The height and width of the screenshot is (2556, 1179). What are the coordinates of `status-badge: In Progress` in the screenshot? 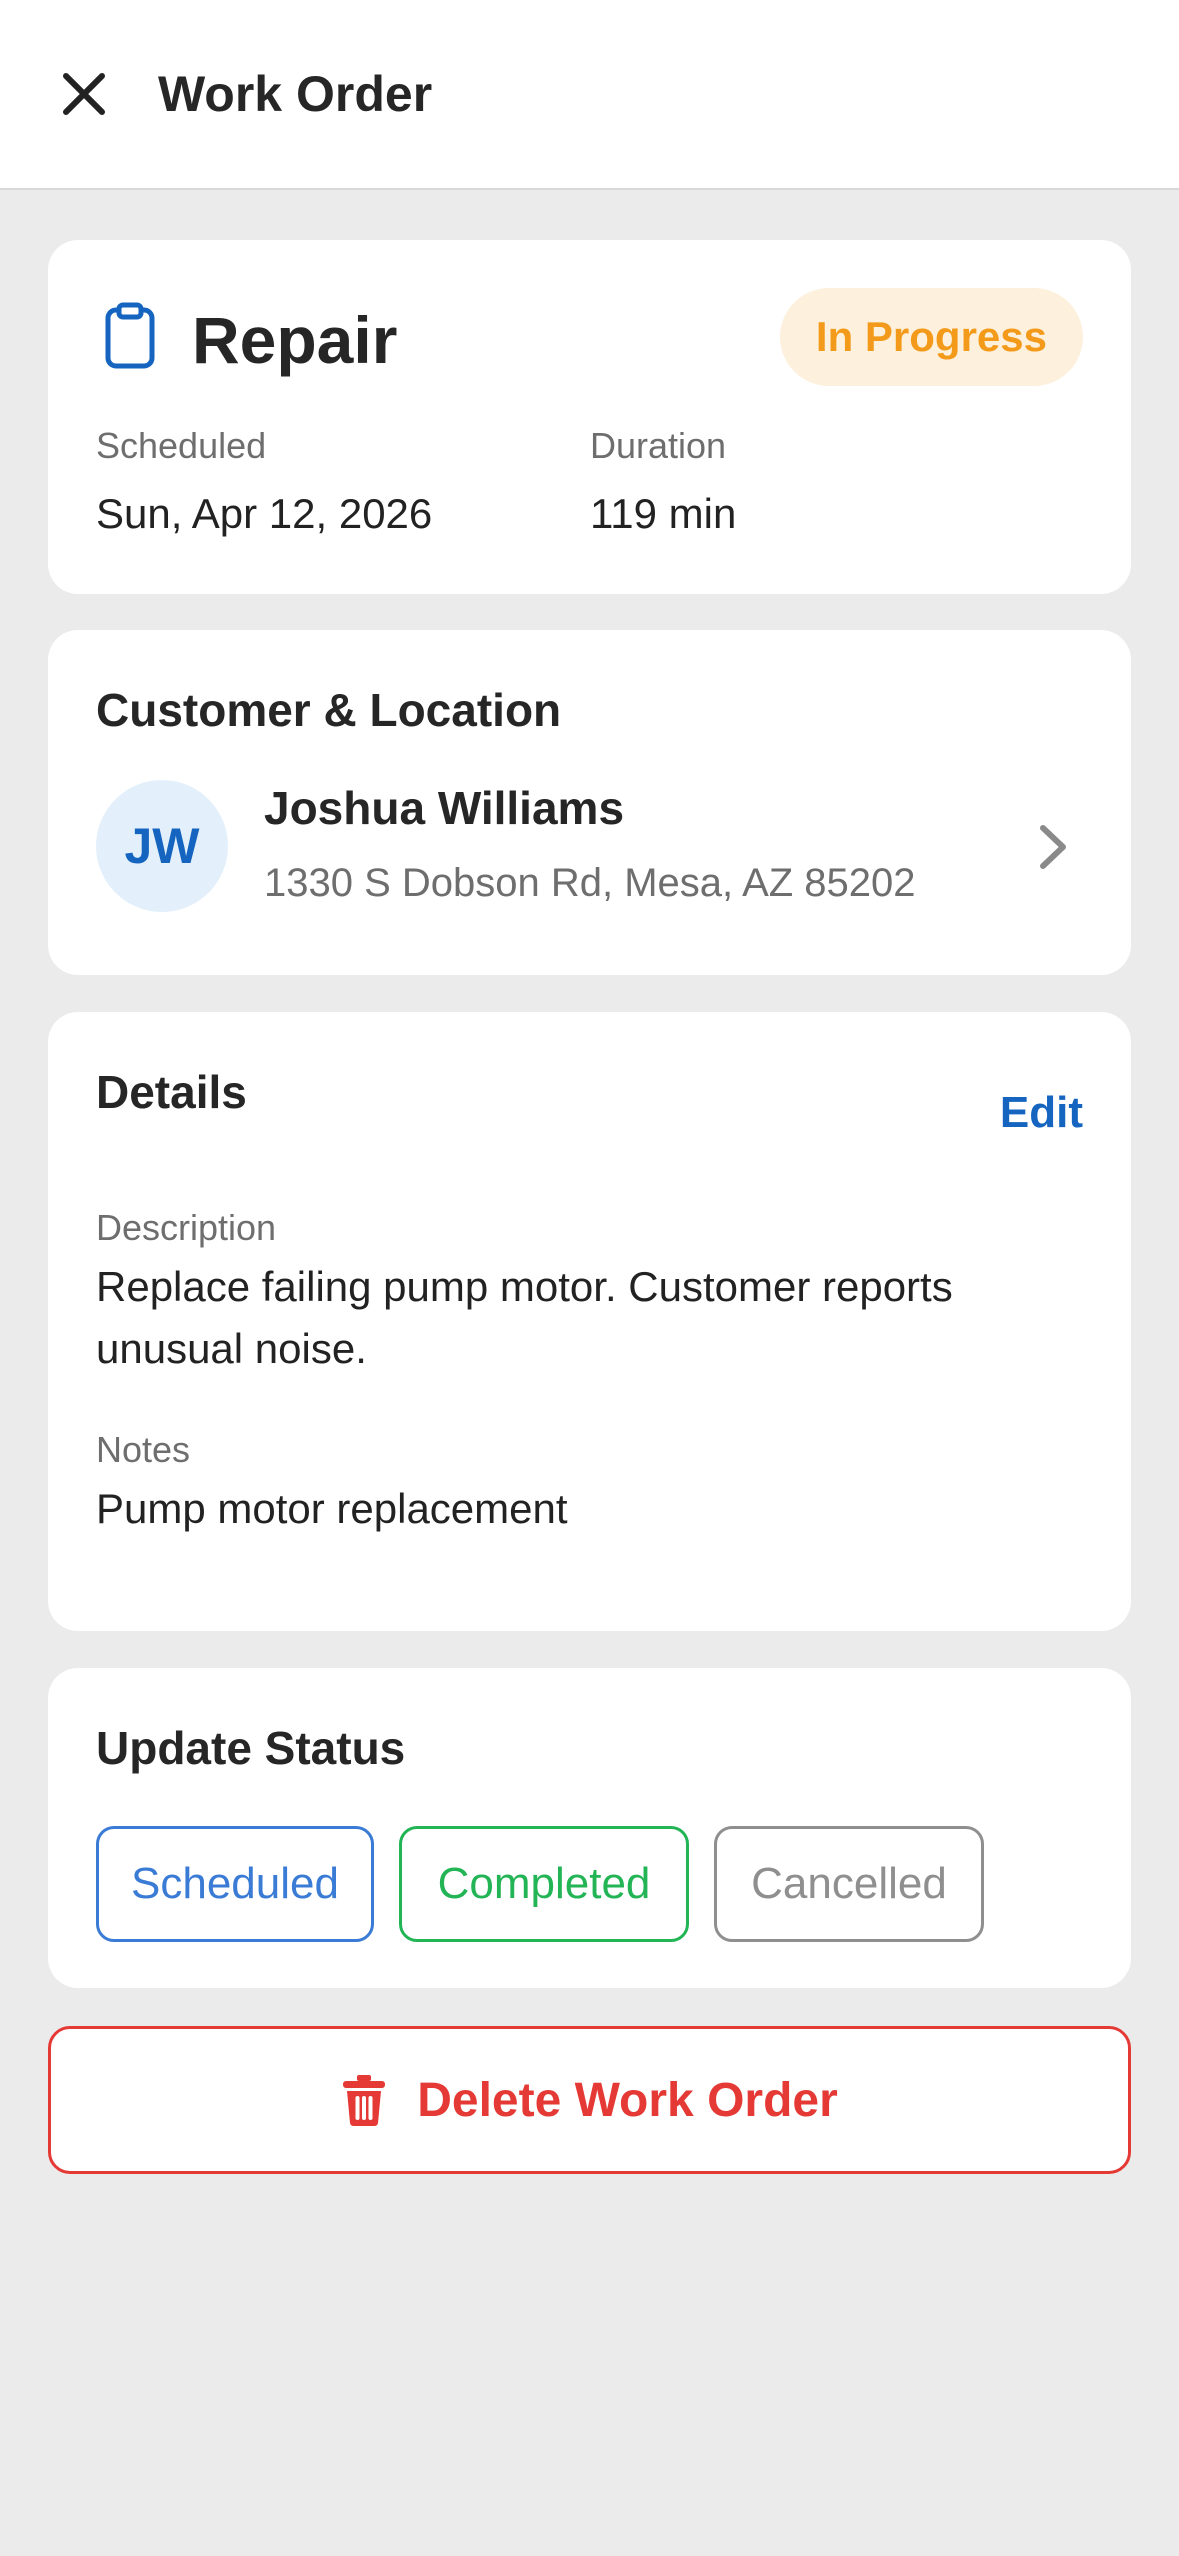 It's located at (931, 337).